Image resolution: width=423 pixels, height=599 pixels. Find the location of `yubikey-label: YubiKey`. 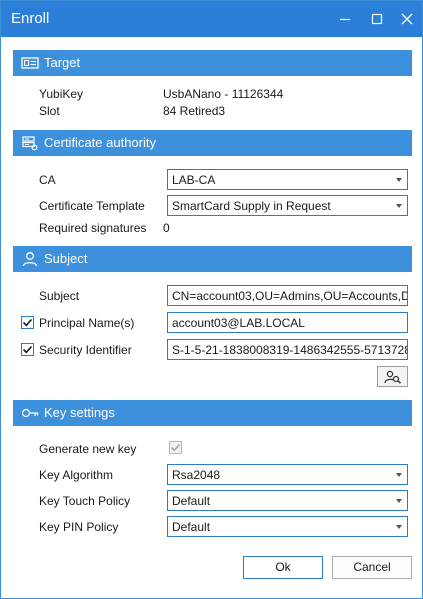

yubikey-label: YubiKey is located at coordinates (61, 94).